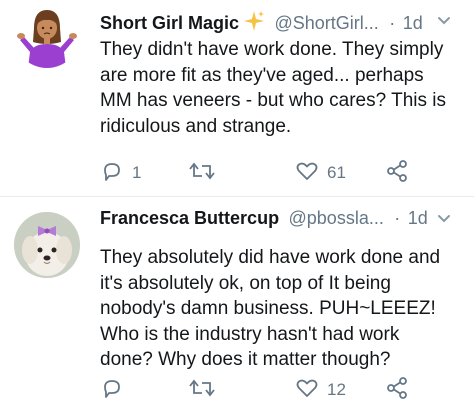  What do you see at coordinates (336, 172) in the screenshot?
I see `like-count: 61` at bounding box center [336, 172].